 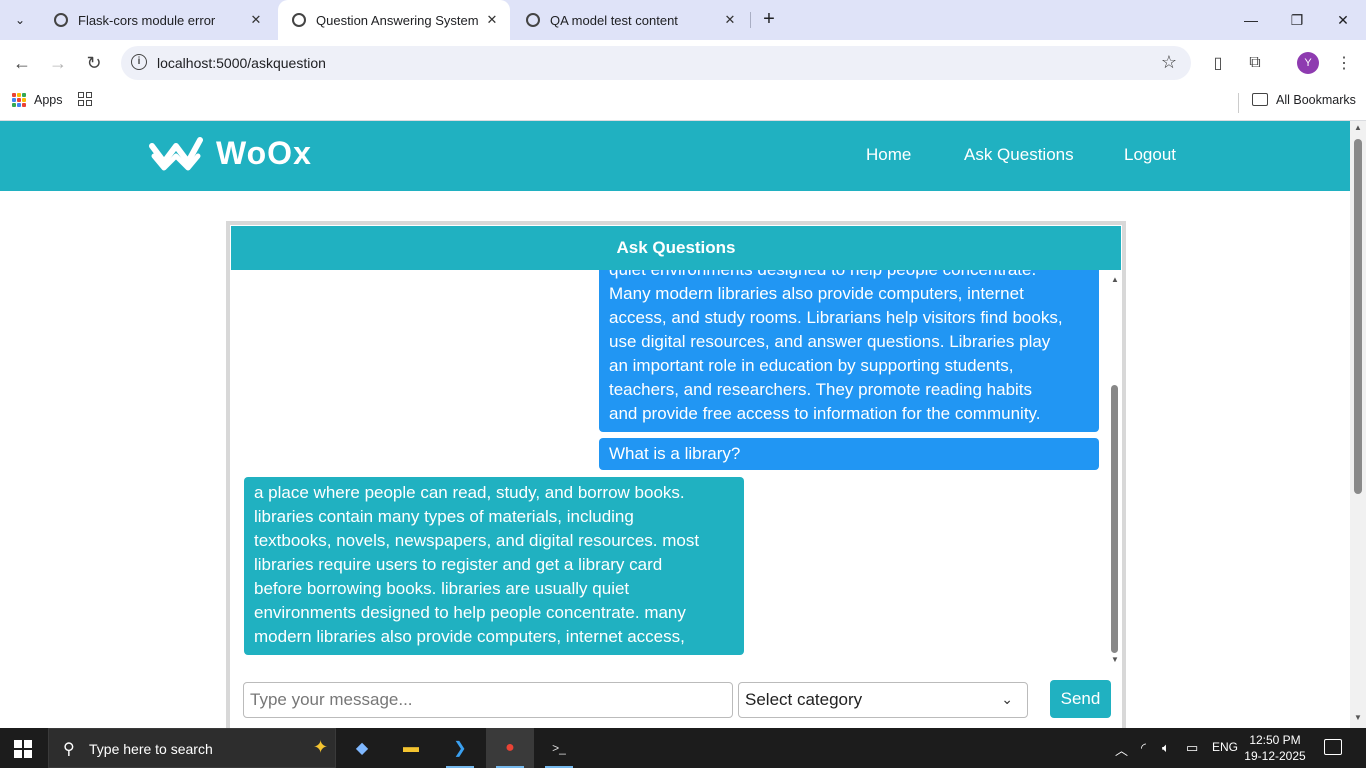 I want to click on minimize-icon: —, so click(x=1251, y=20).